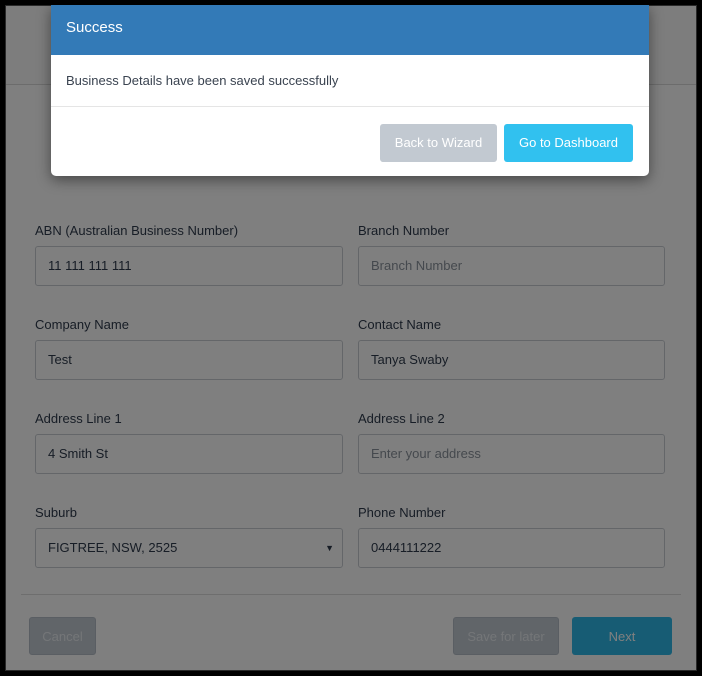  I want to click on modal-footer: Back to Wizard Go to Dashboard, so click(350, 141).